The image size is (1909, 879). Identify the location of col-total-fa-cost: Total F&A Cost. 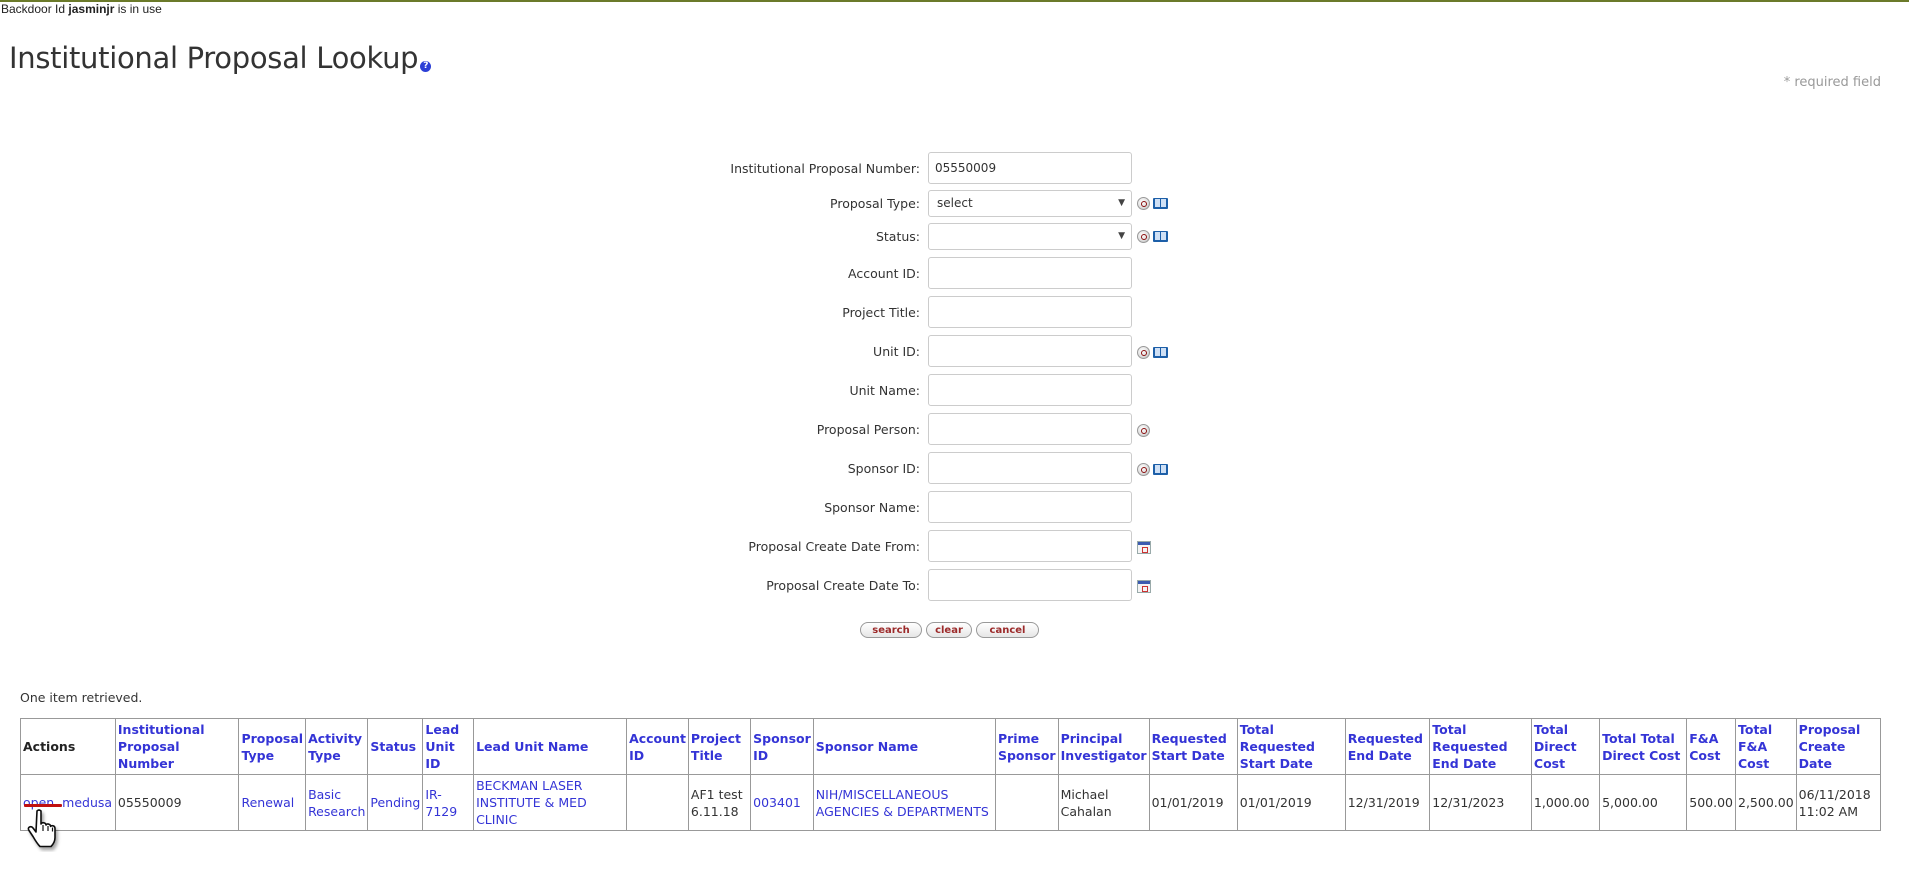
(1766, 746).